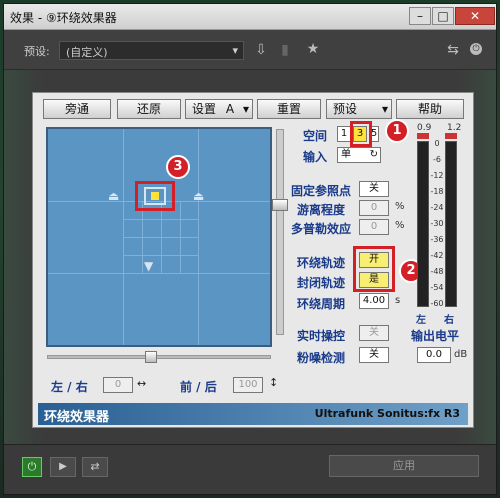 Image resolution: width=500 pixels, height=498 pixels. I want to click on input-value: 单, so click(346, 154).